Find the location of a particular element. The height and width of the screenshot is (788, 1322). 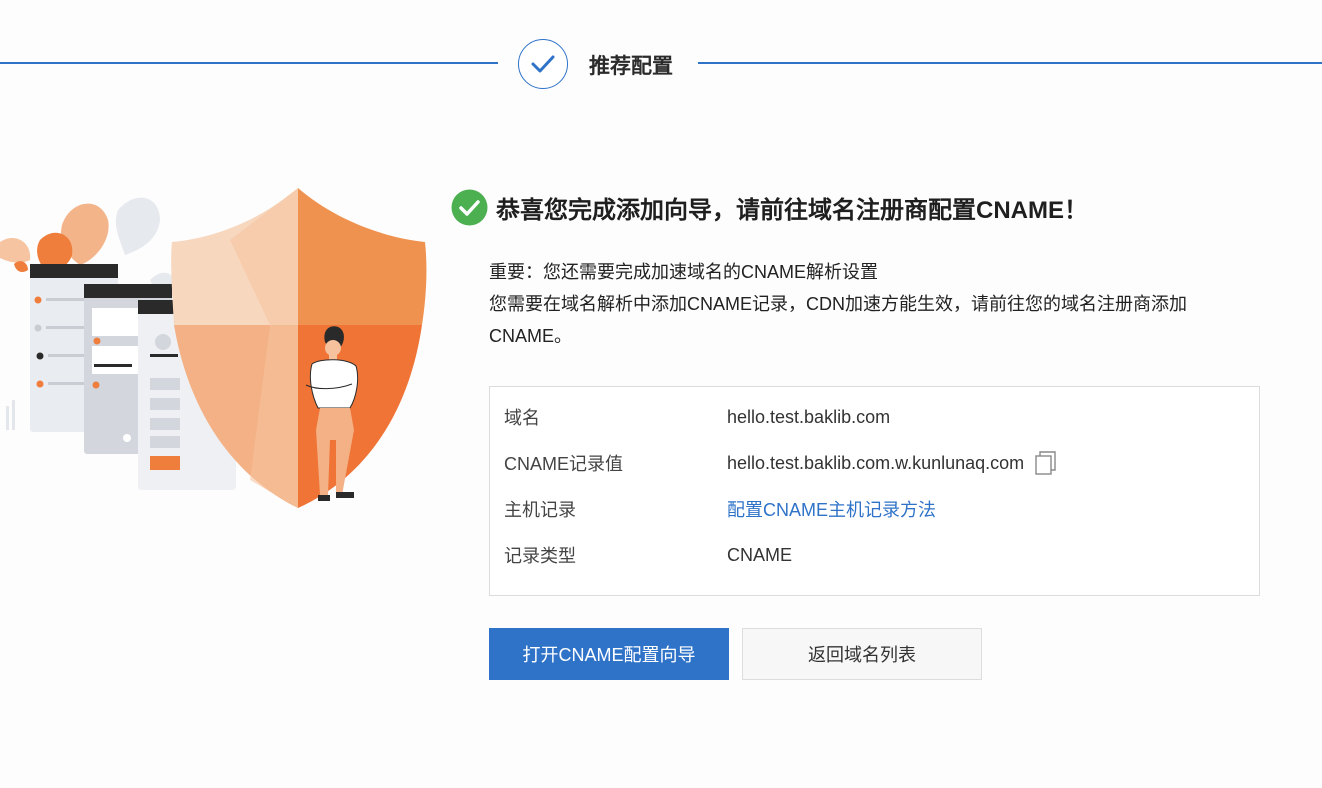

copy-icon is located at coordinates (1046, 463).